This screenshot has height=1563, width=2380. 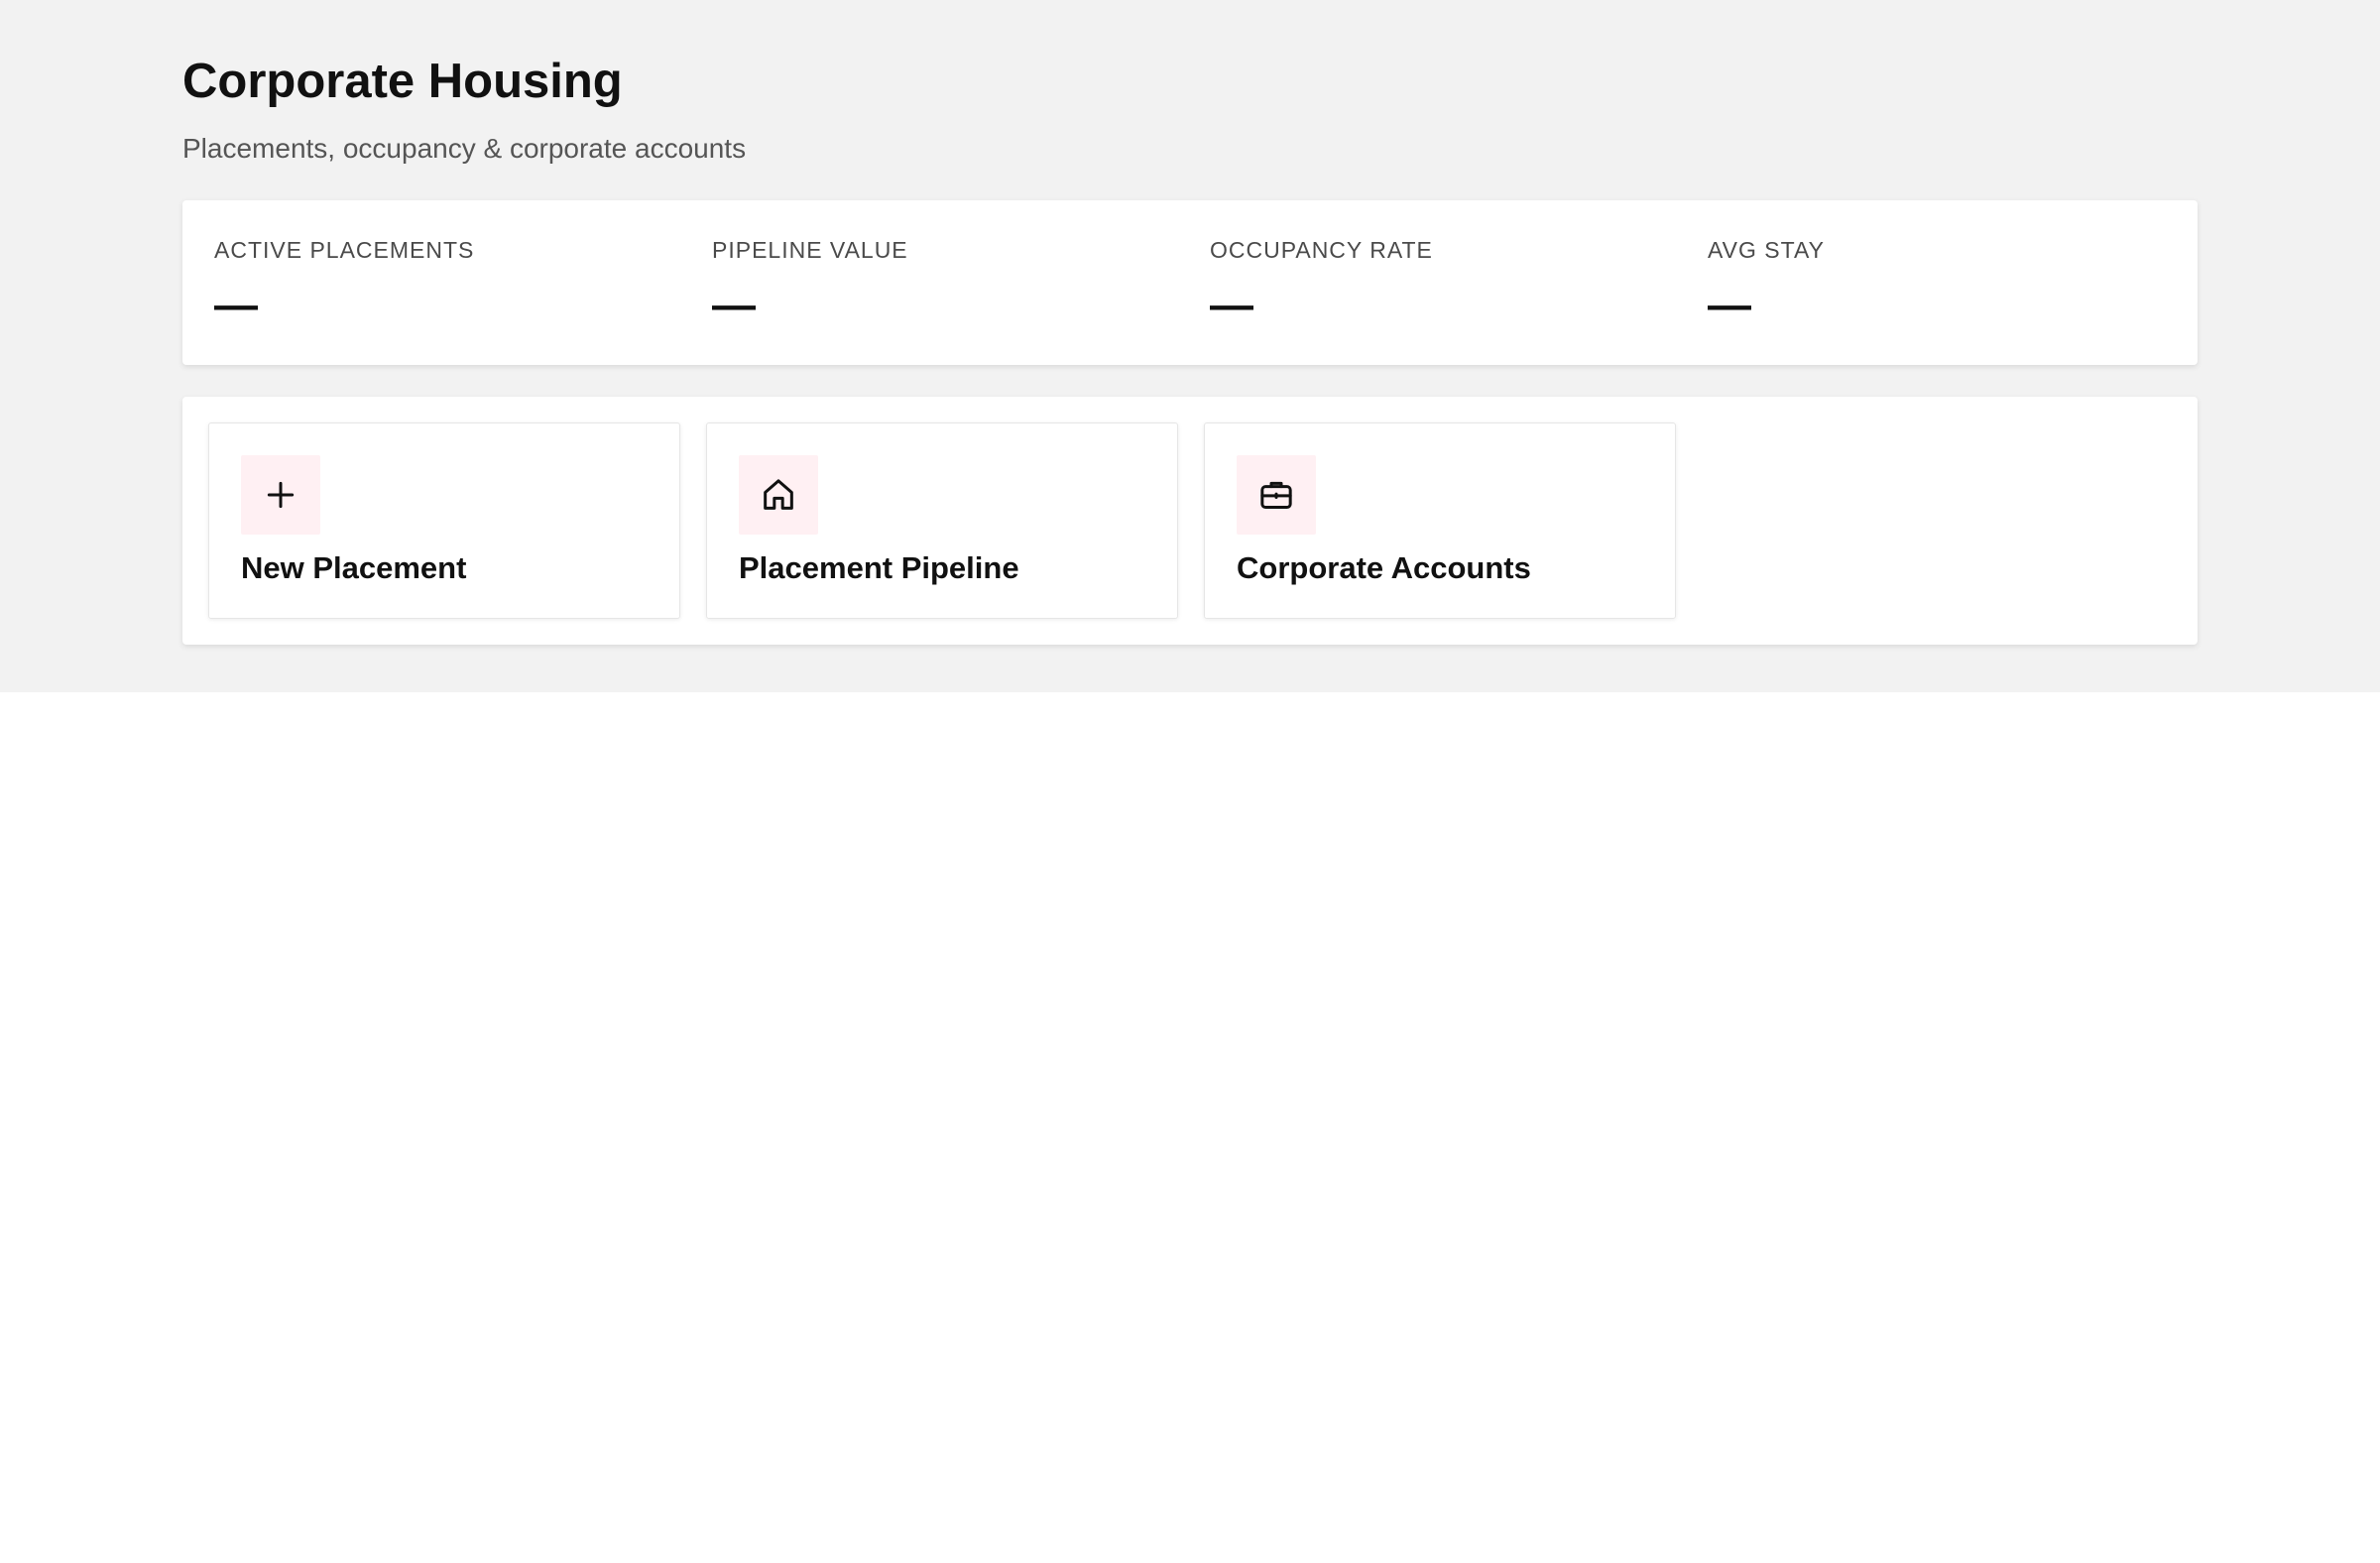 What do you see at coordinates (1276, 495) in the screenshot?
I see `briefcase-icon` at bounding box center [1276, 495].